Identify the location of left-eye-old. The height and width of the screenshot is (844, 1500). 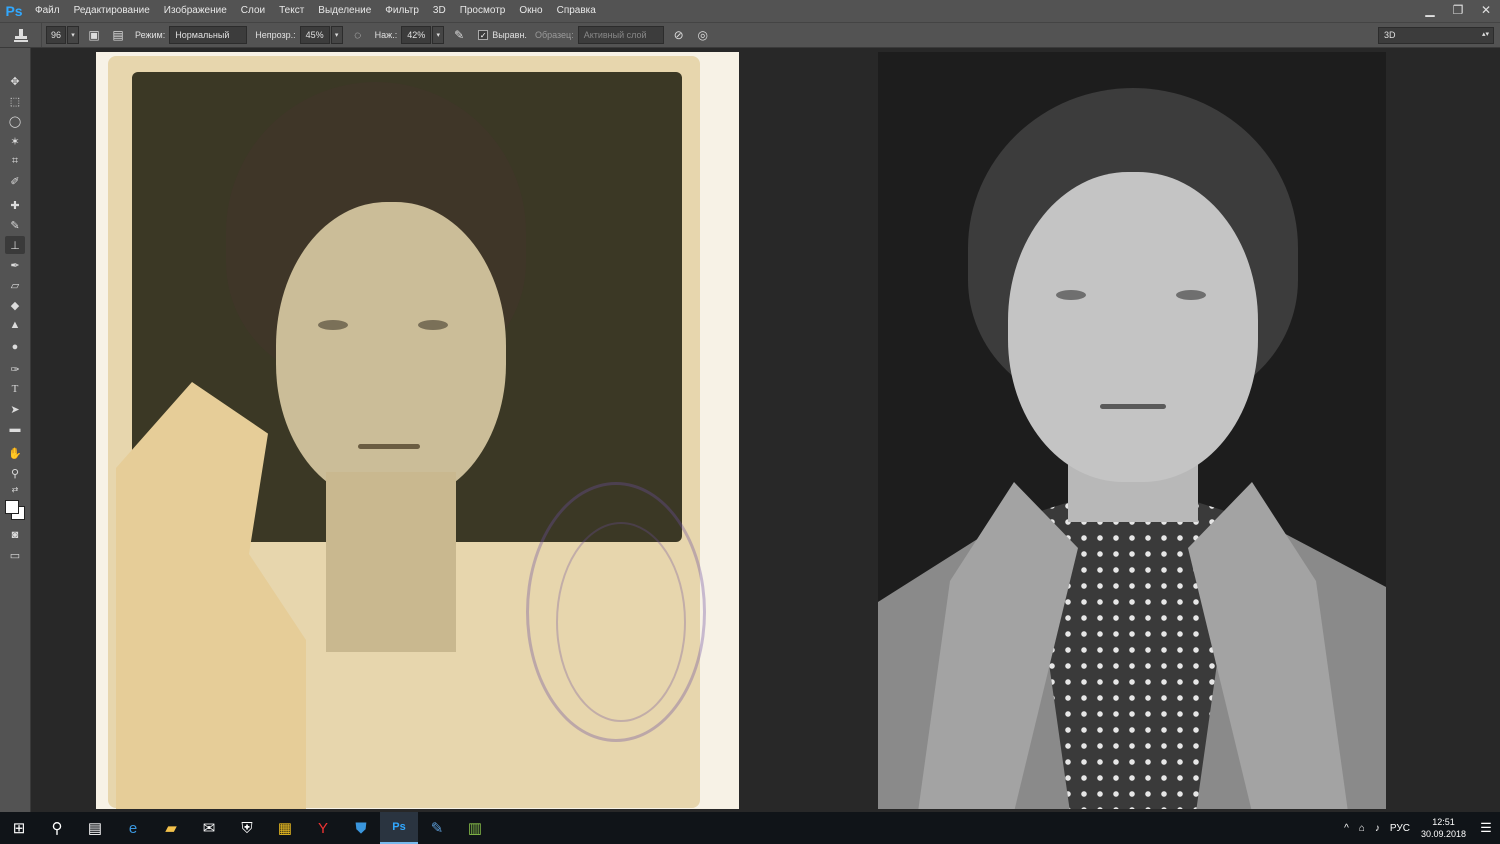
(333, 325).